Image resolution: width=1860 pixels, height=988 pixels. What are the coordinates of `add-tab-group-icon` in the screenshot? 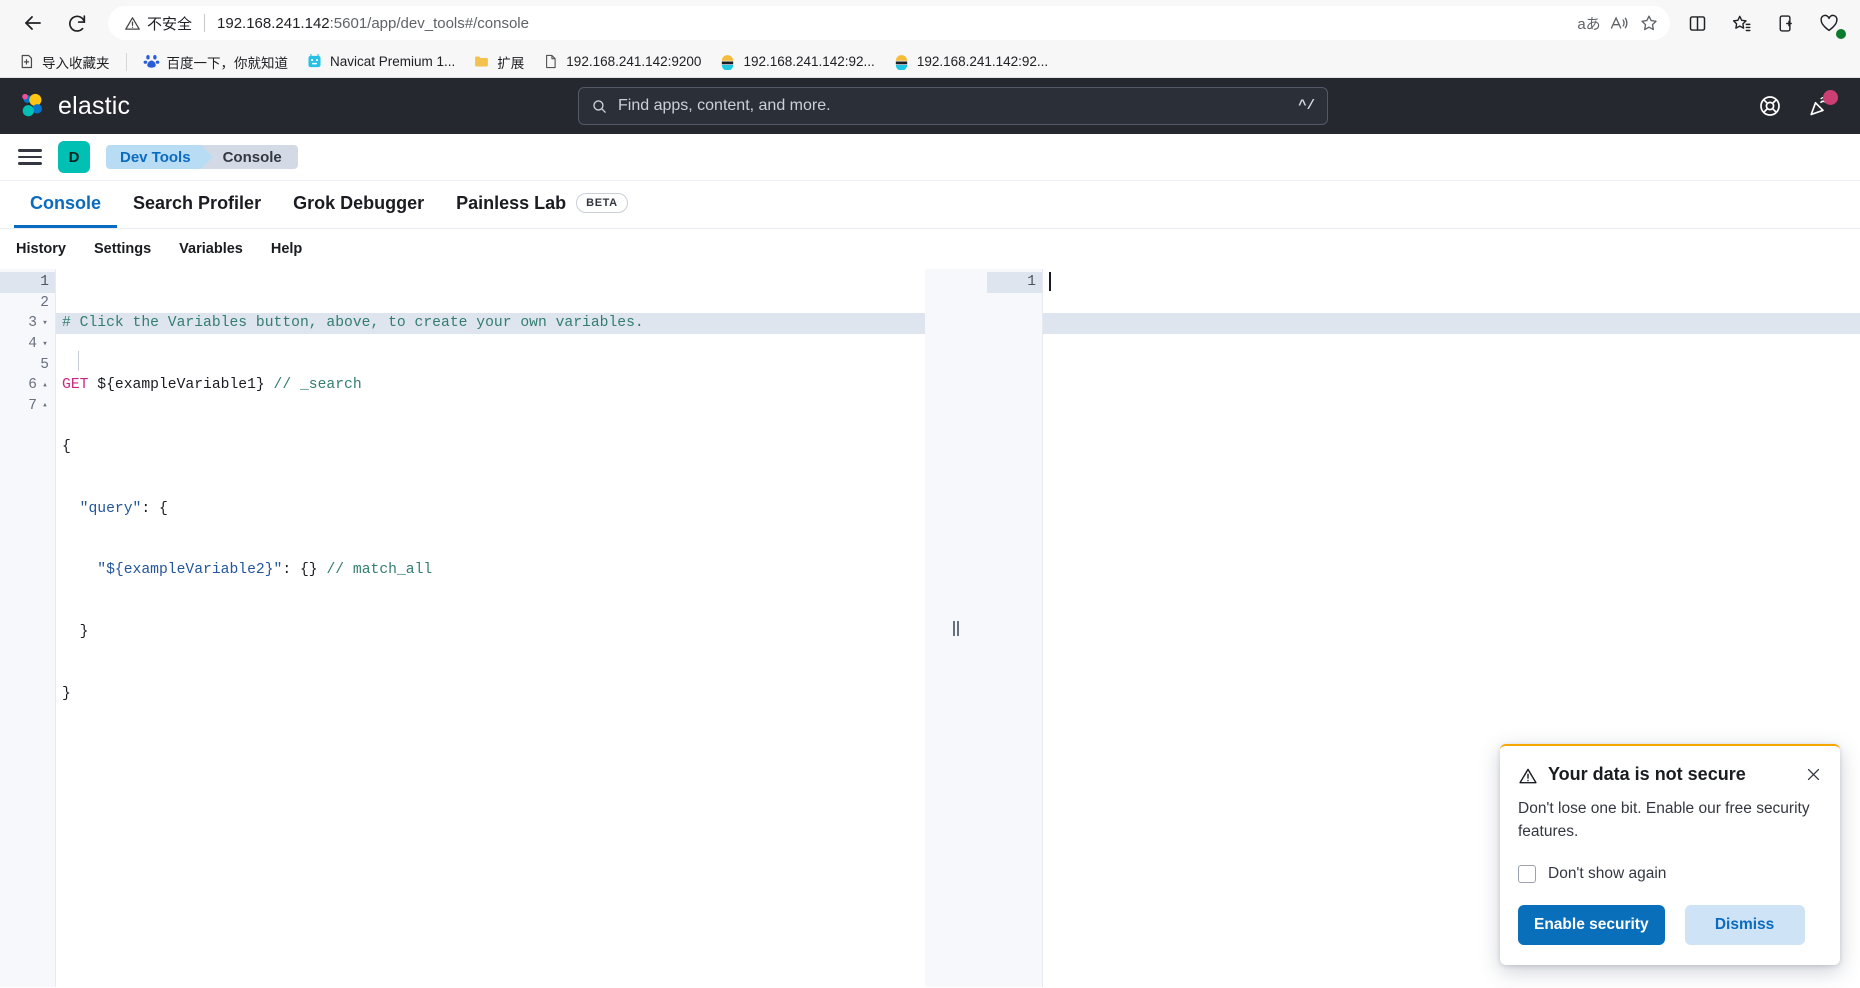 It's located at (1785, 23).